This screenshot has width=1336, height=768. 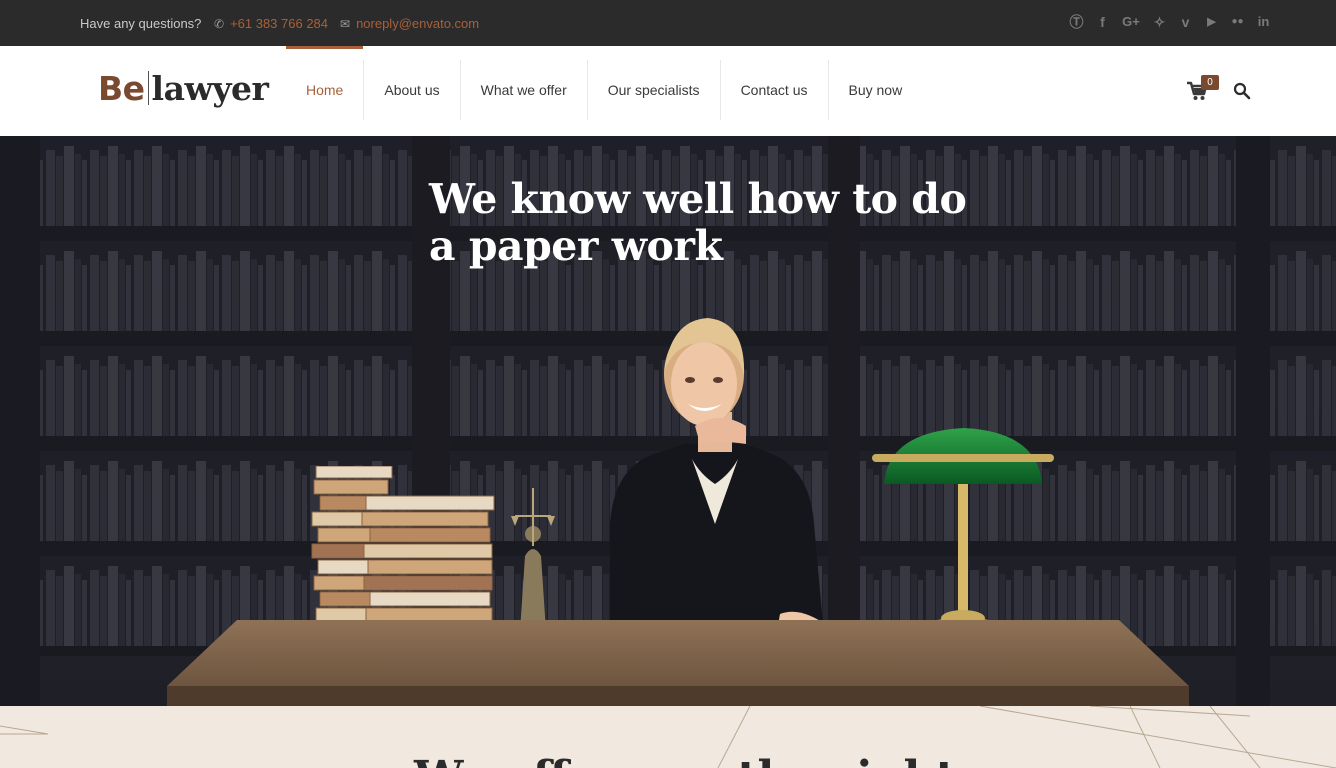 I want to click on nav-contact-us: Contact us, so click(x=775, y=90).